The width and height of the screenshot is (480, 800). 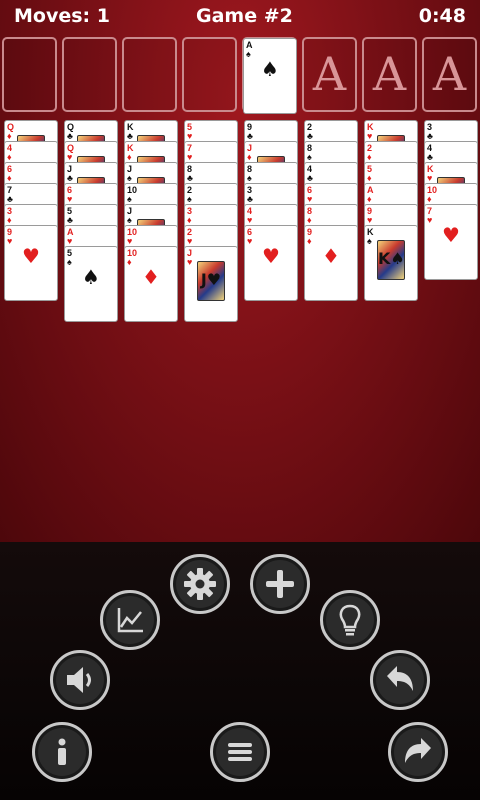 I want to click on settings-button, so click(x=200, y=584).